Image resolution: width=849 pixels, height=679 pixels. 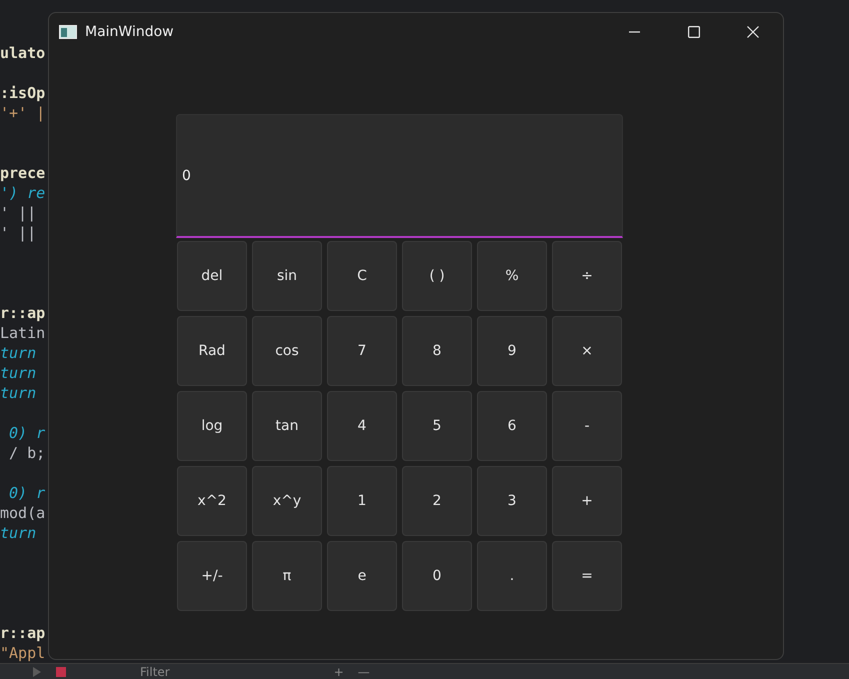 I want to click on calculator-key: x^y, so click(x=287, y=501).